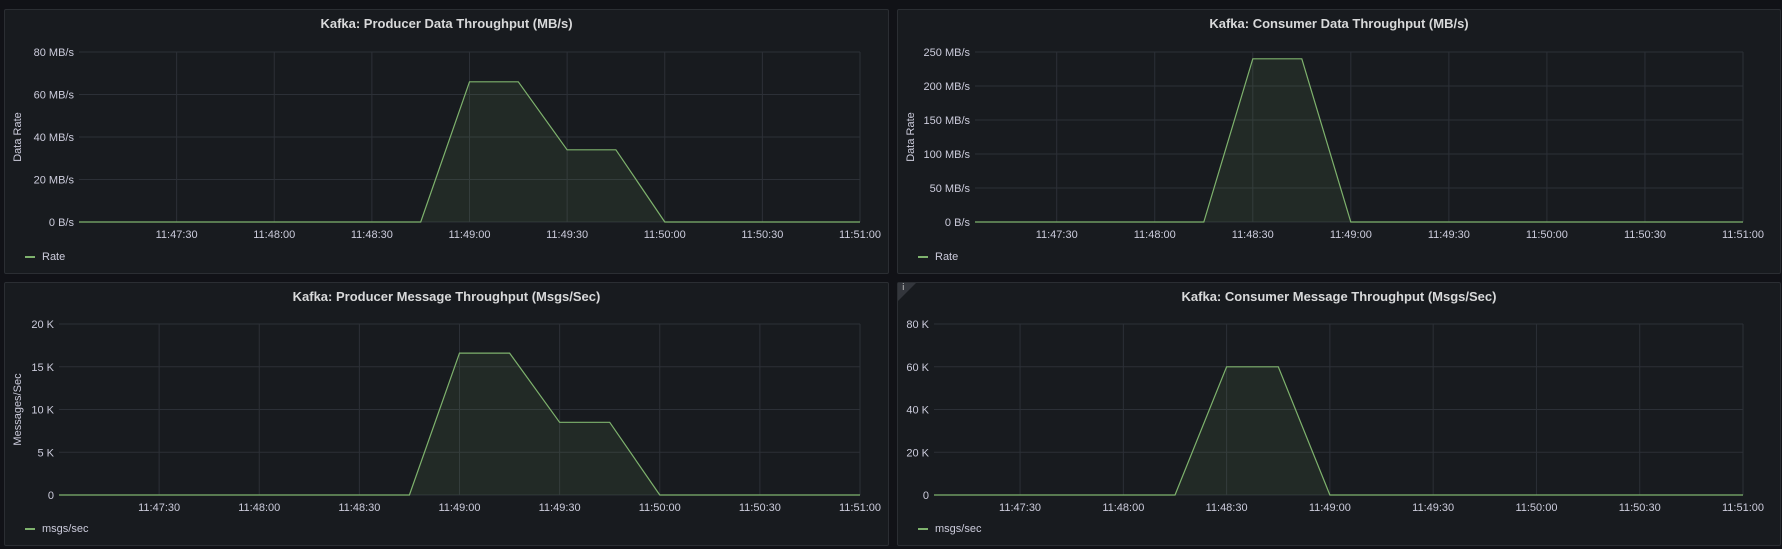  Describe the element at coordinates (917, 411) in the screenshot. I see `y-tick-label: 40 K` at that location.